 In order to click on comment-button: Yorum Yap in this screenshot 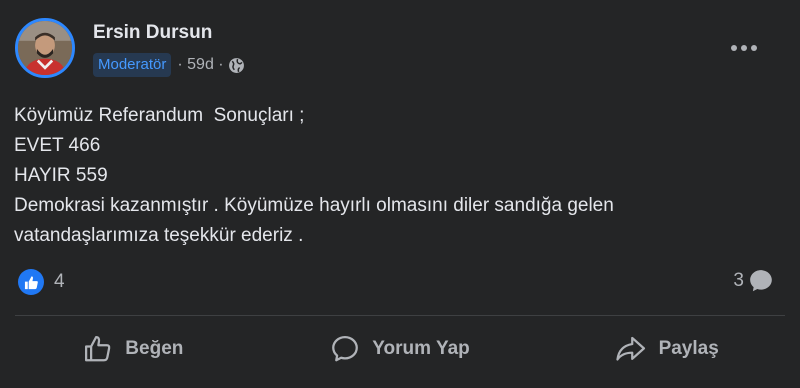, I will do `click(400, 349)`.